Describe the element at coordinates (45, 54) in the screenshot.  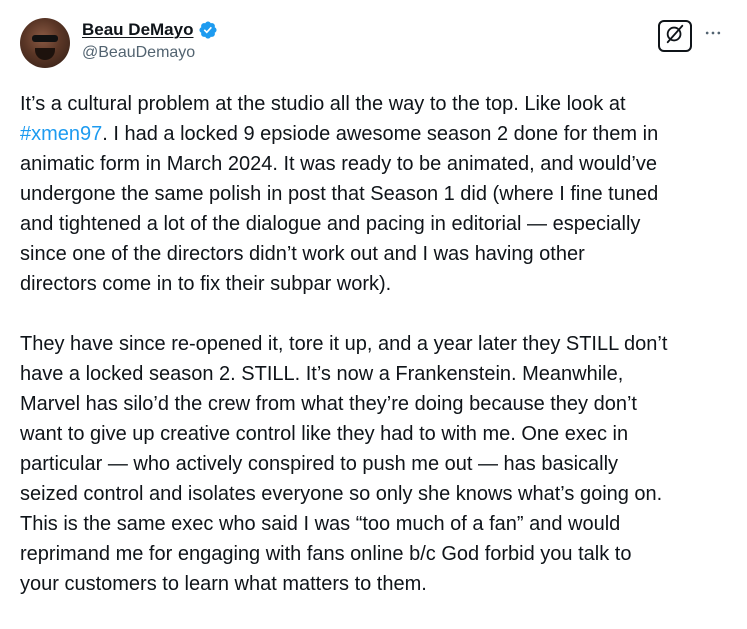
I see `avatar-beard` at that location.